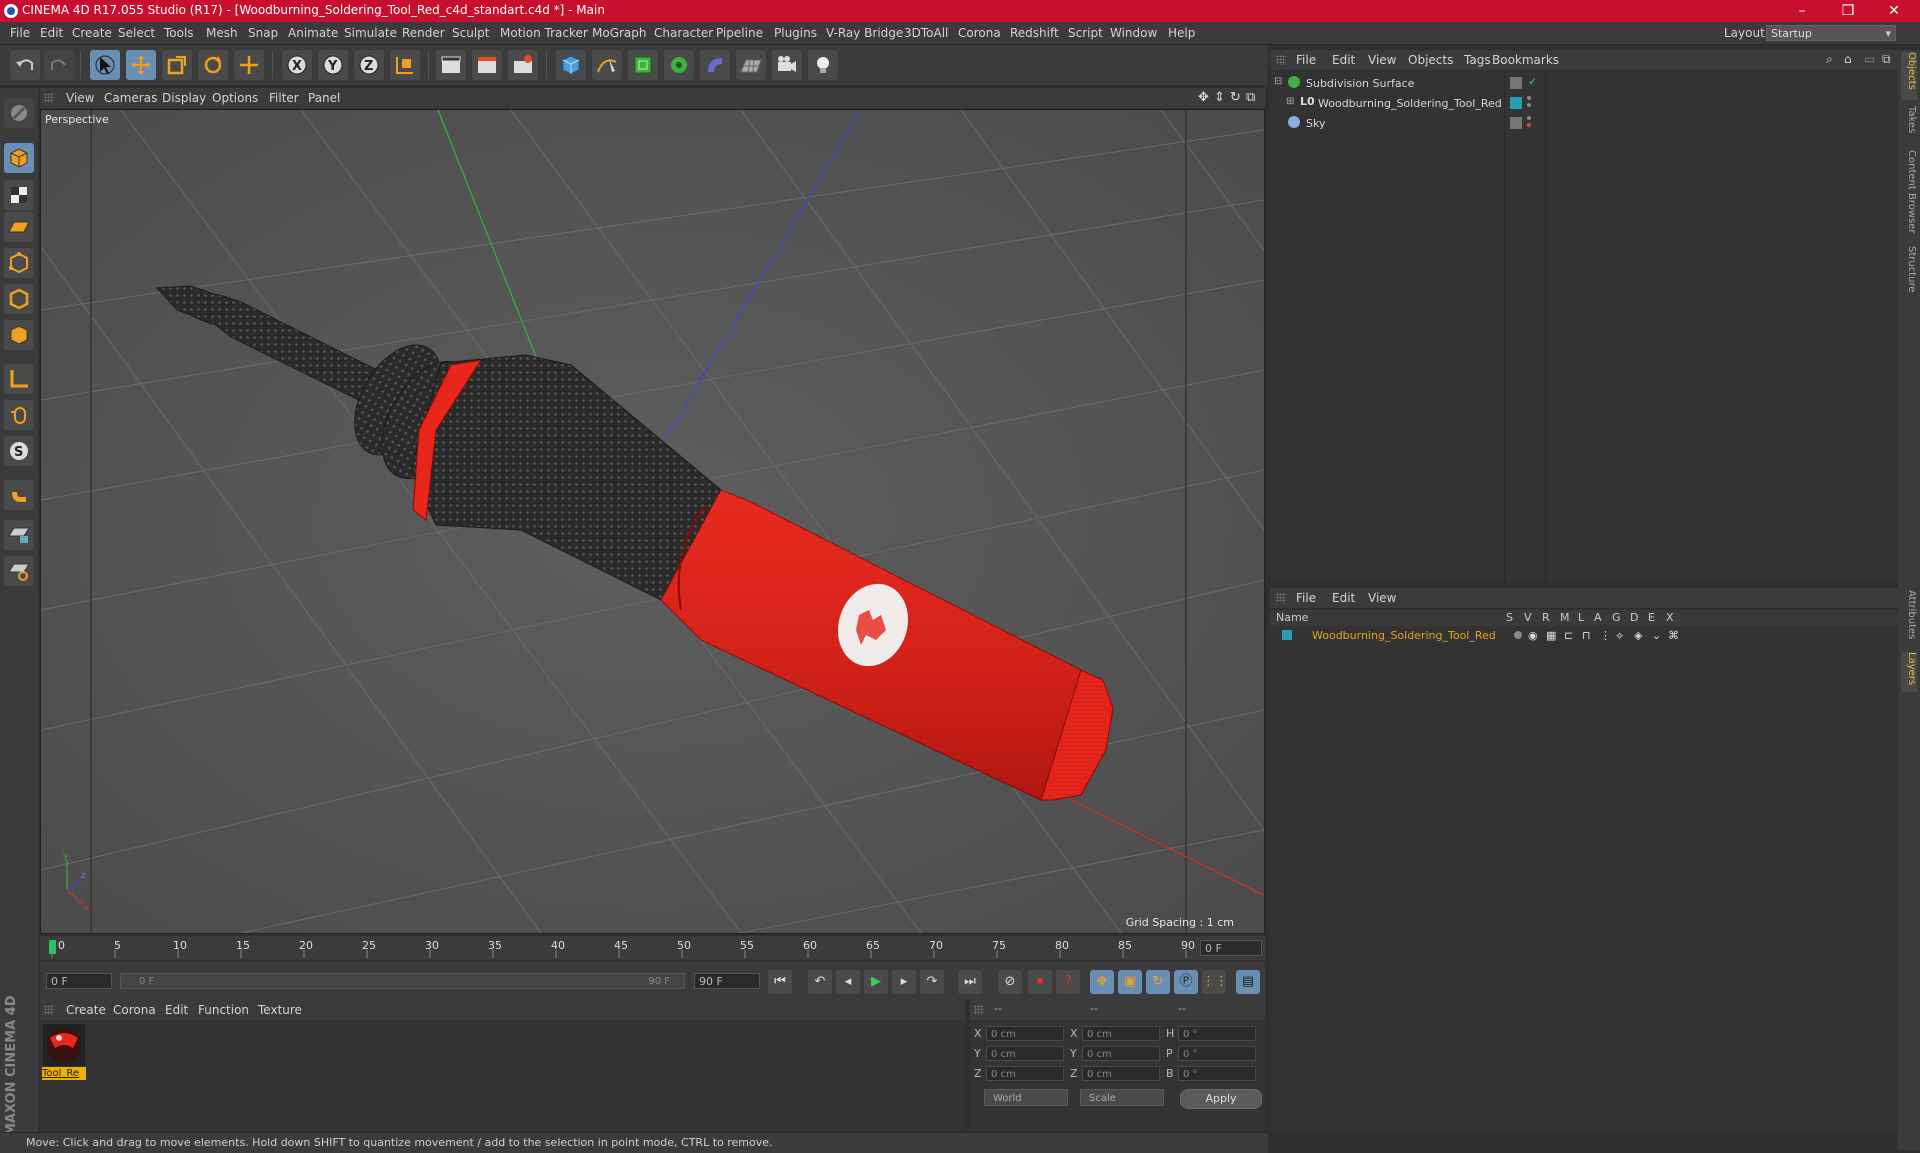 The height and width of the screenshot is (1153, 1920). Describe the element at coordinates (1651, 617) in the screenshot. I see `column-expressions: E` at that location.